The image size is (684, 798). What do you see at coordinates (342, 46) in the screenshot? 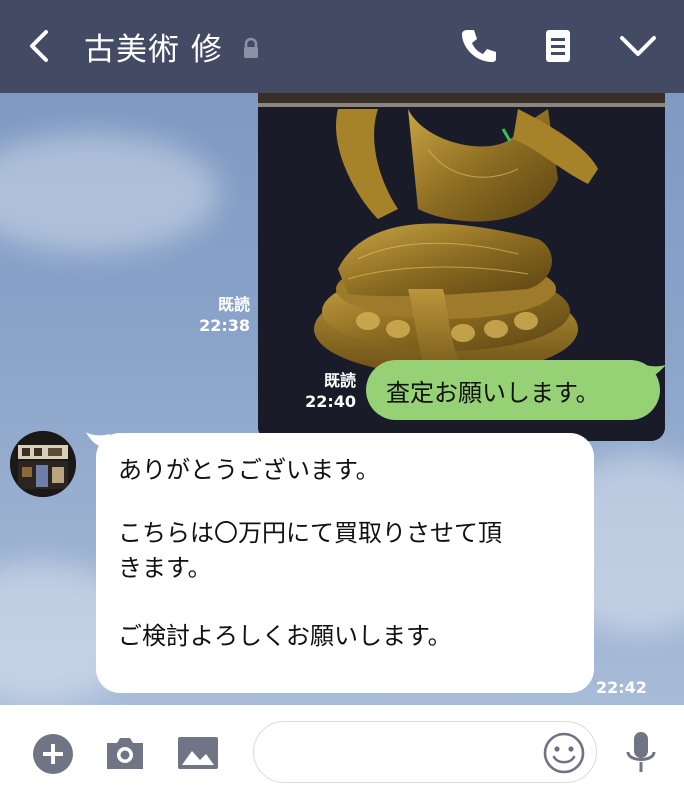
I see `chat-header: 古美術 修` at bounding box center [342, 46].